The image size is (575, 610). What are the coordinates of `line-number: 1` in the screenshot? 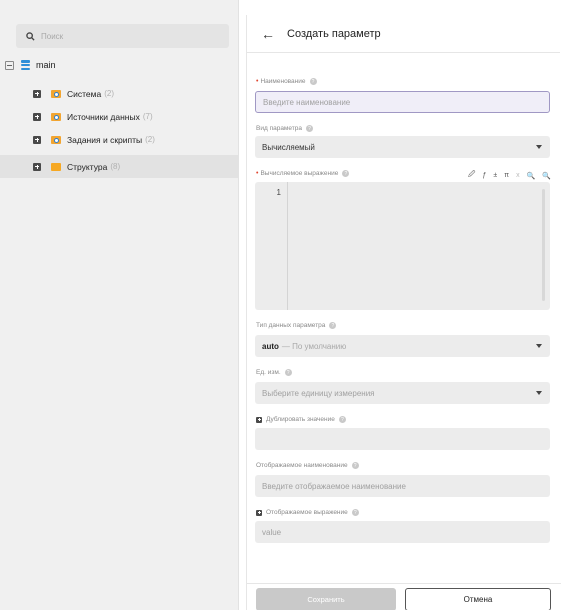 It's located at (278, 192).